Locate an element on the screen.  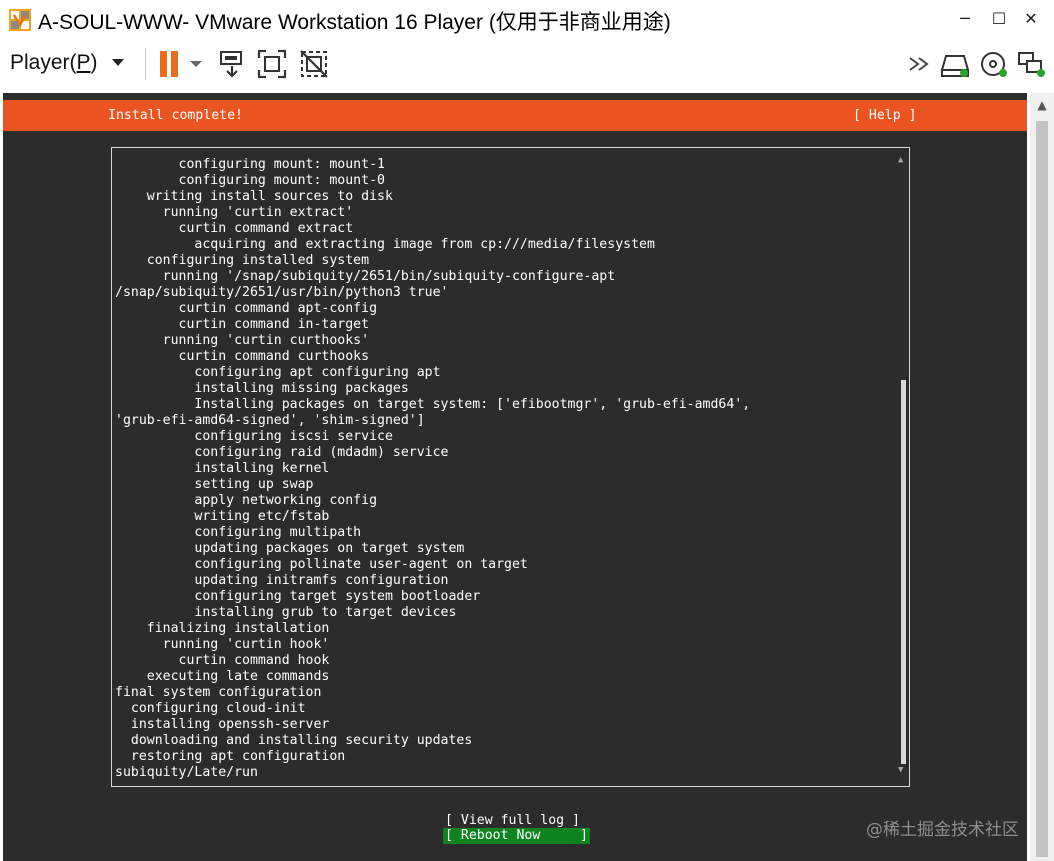
log-line: writing etc/fstab is located at coordinates (222, 516).